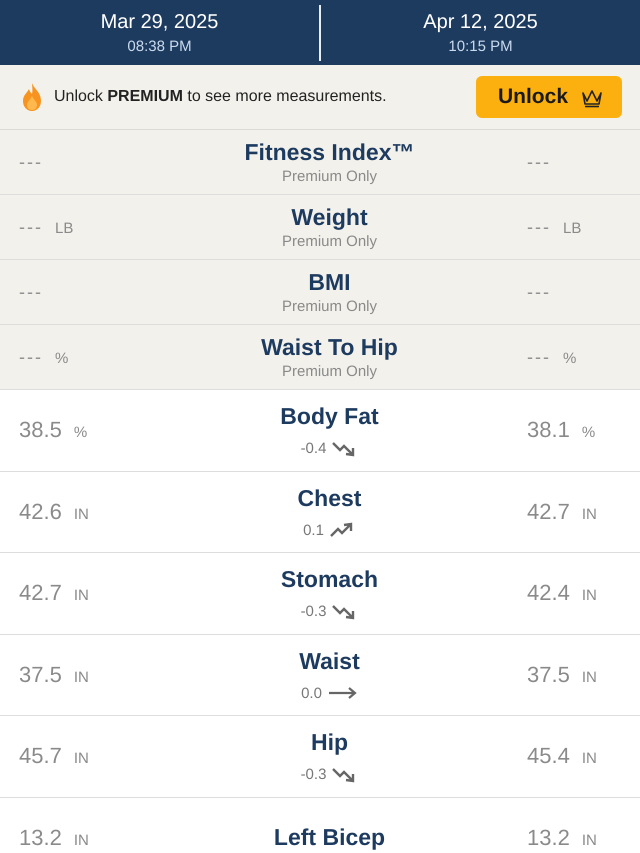  What do you see at coordinates (548, 430) in the screenshot?
I see `value-text: 38.1` at bounding box center [548, 430].